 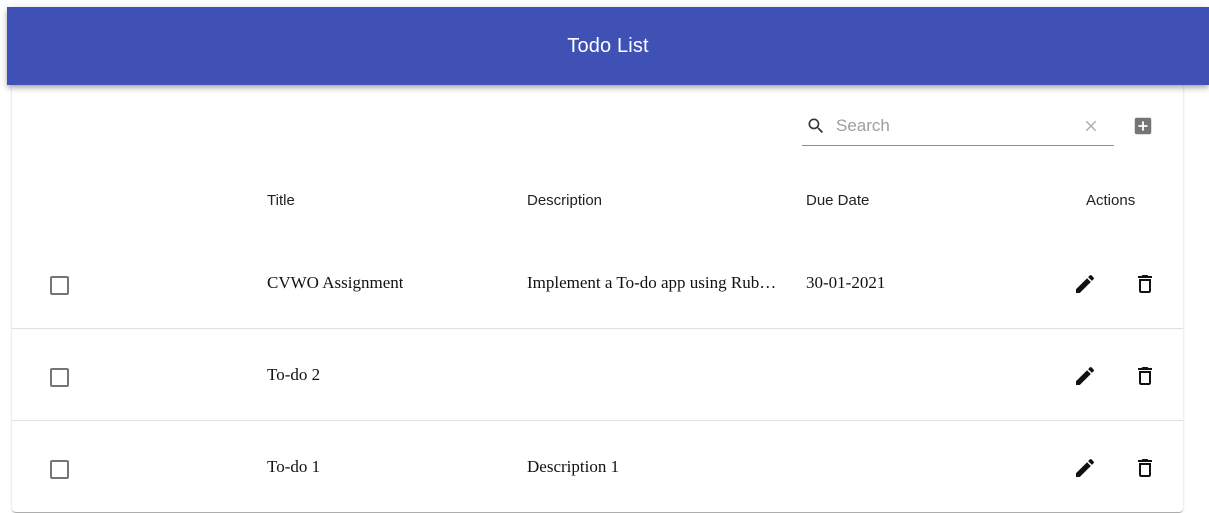 I want to click on column-header-title: Title, so click(x=281, y=200).